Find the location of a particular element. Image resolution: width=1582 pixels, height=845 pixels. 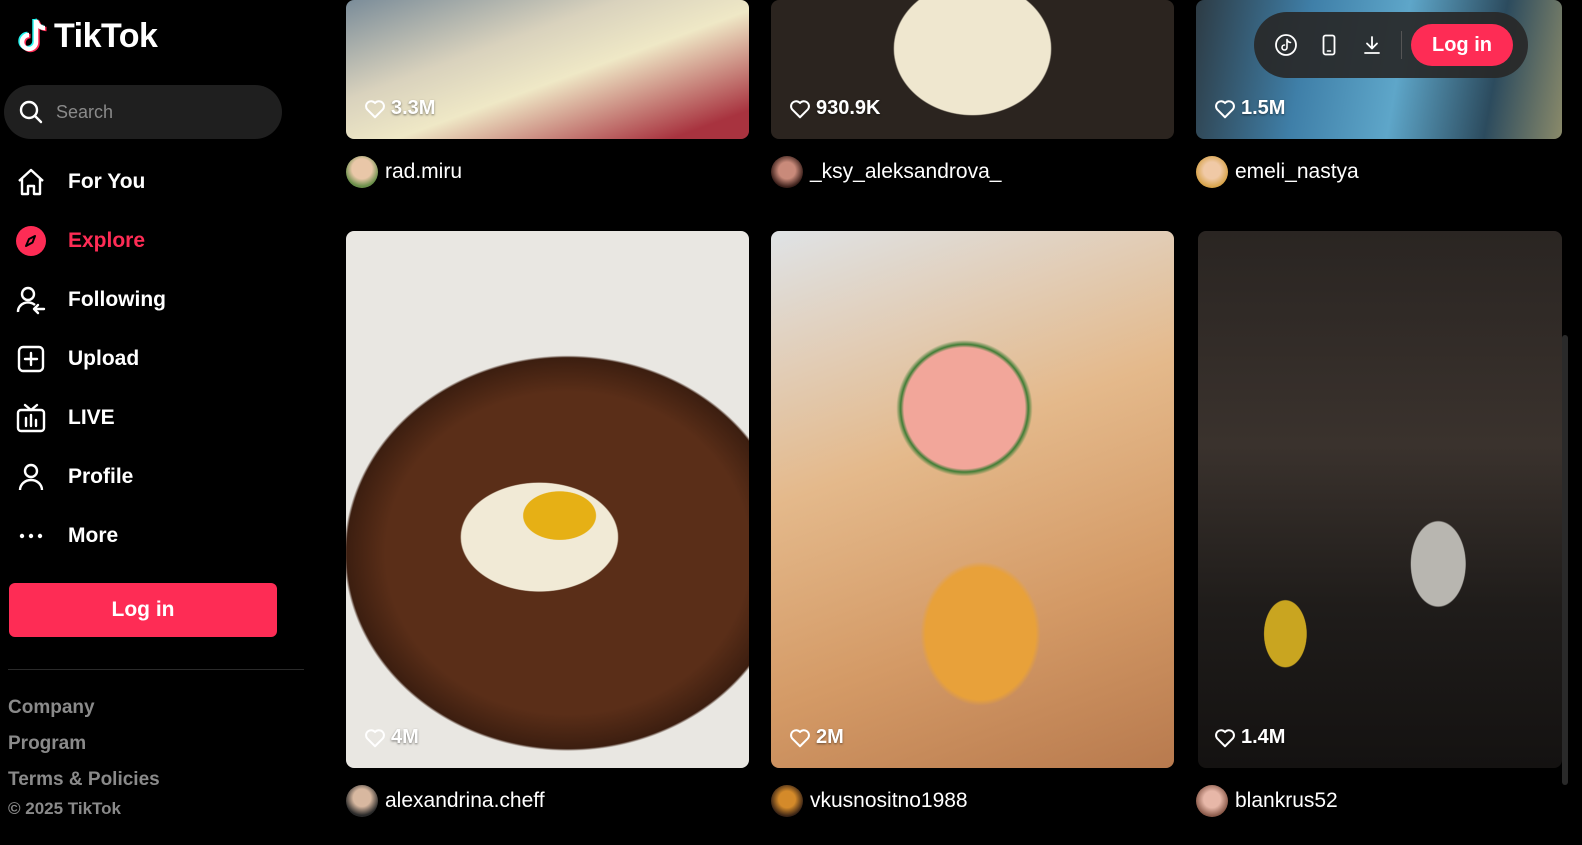

profile-icon is located at coordinates (31, 477).